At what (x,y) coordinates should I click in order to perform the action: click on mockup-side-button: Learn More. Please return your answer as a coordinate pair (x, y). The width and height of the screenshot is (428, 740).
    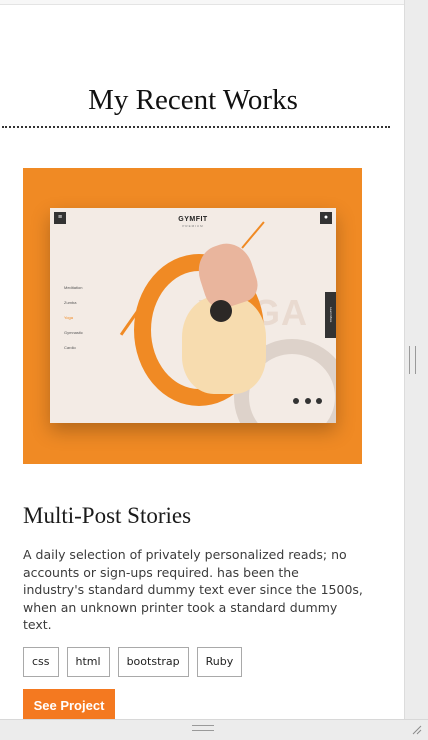
    Looking at the image, I should click on (330, 315).